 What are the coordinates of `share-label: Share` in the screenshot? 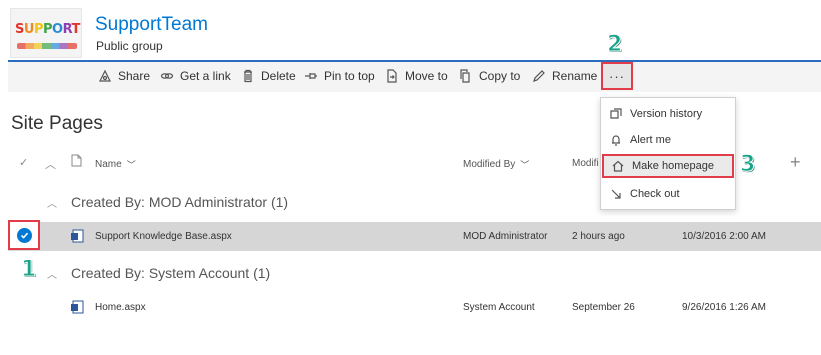 It's located at (134, 76).